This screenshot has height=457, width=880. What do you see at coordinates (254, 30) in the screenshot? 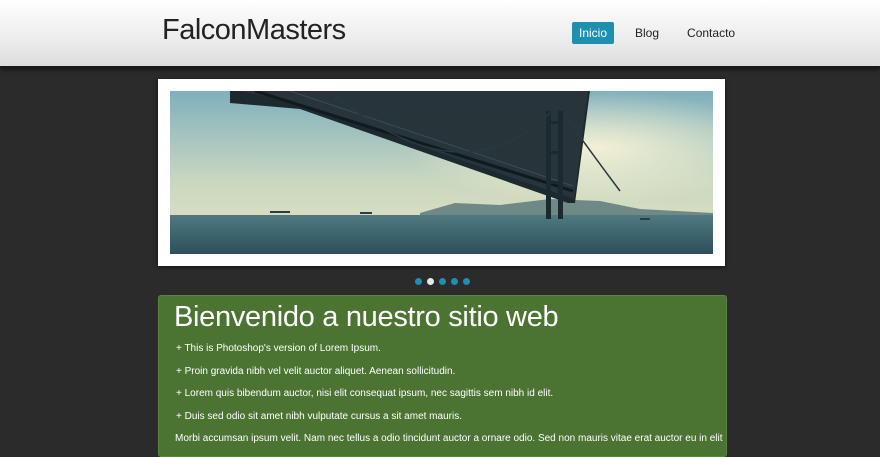
I see `site-logo: FalconMasters` at bounding box center [254, 30].